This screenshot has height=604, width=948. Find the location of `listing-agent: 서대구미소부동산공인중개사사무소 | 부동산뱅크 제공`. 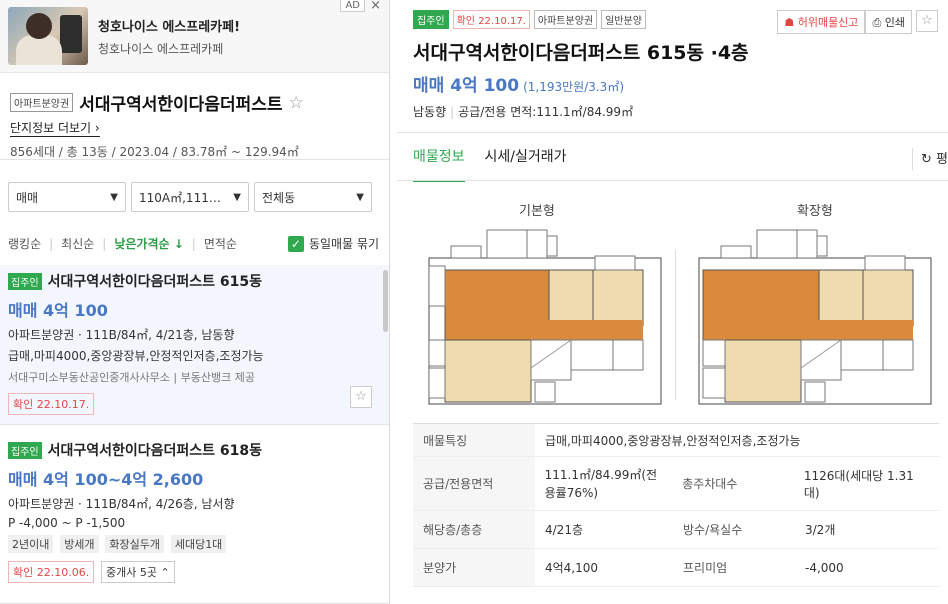

listing-agent: 서대구미소부동산공인중개사사무소 | 부동산뱅크 제공 is located at coordinates (131, 377).